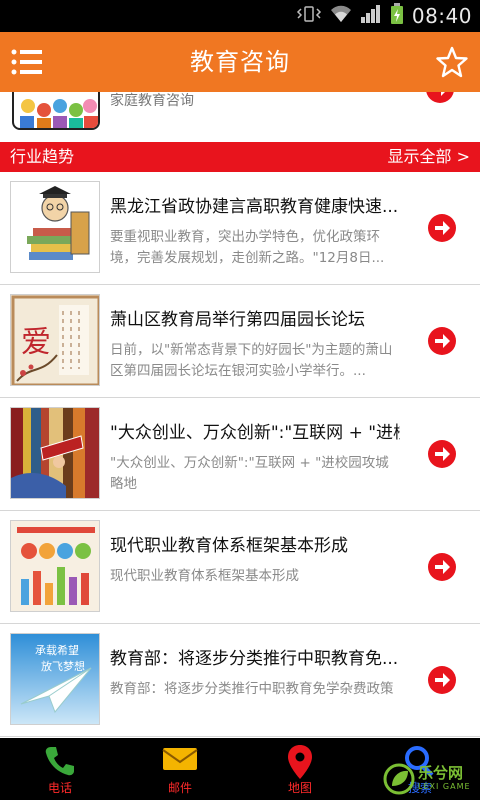 This screenshot has height=800, width=480. Describe the element at coordinates (252, 689) in the screenshot. I see `news-description: 教育部：将逐步分类推行中职教育免学杂费政策` at that location.